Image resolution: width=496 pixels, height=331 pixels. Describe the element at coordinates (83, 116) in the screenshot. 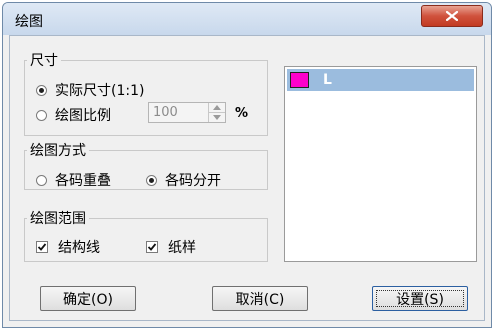

I see `scale-label: 绘图比例` at that location.